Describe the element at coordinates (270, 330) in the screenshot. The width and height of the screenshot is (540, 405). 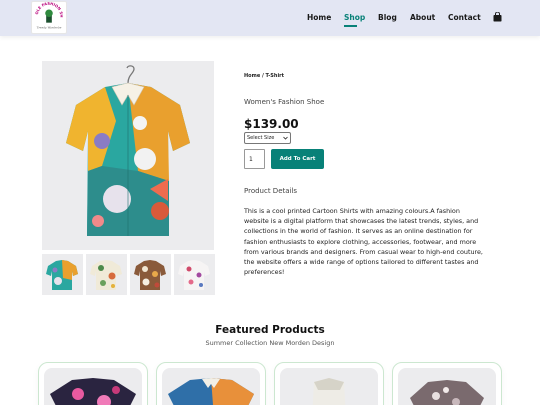
I see `featured-title: Featured Products` at that location.